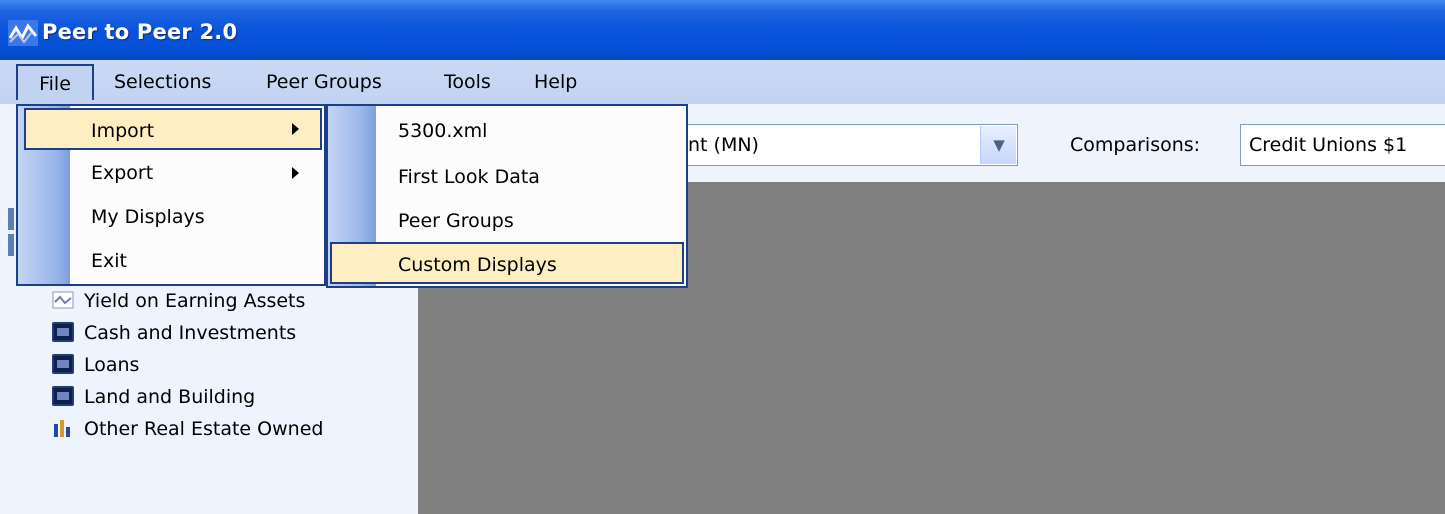  I want to click on file-menu: Import Export My Displays Exit, so click(171, 195).